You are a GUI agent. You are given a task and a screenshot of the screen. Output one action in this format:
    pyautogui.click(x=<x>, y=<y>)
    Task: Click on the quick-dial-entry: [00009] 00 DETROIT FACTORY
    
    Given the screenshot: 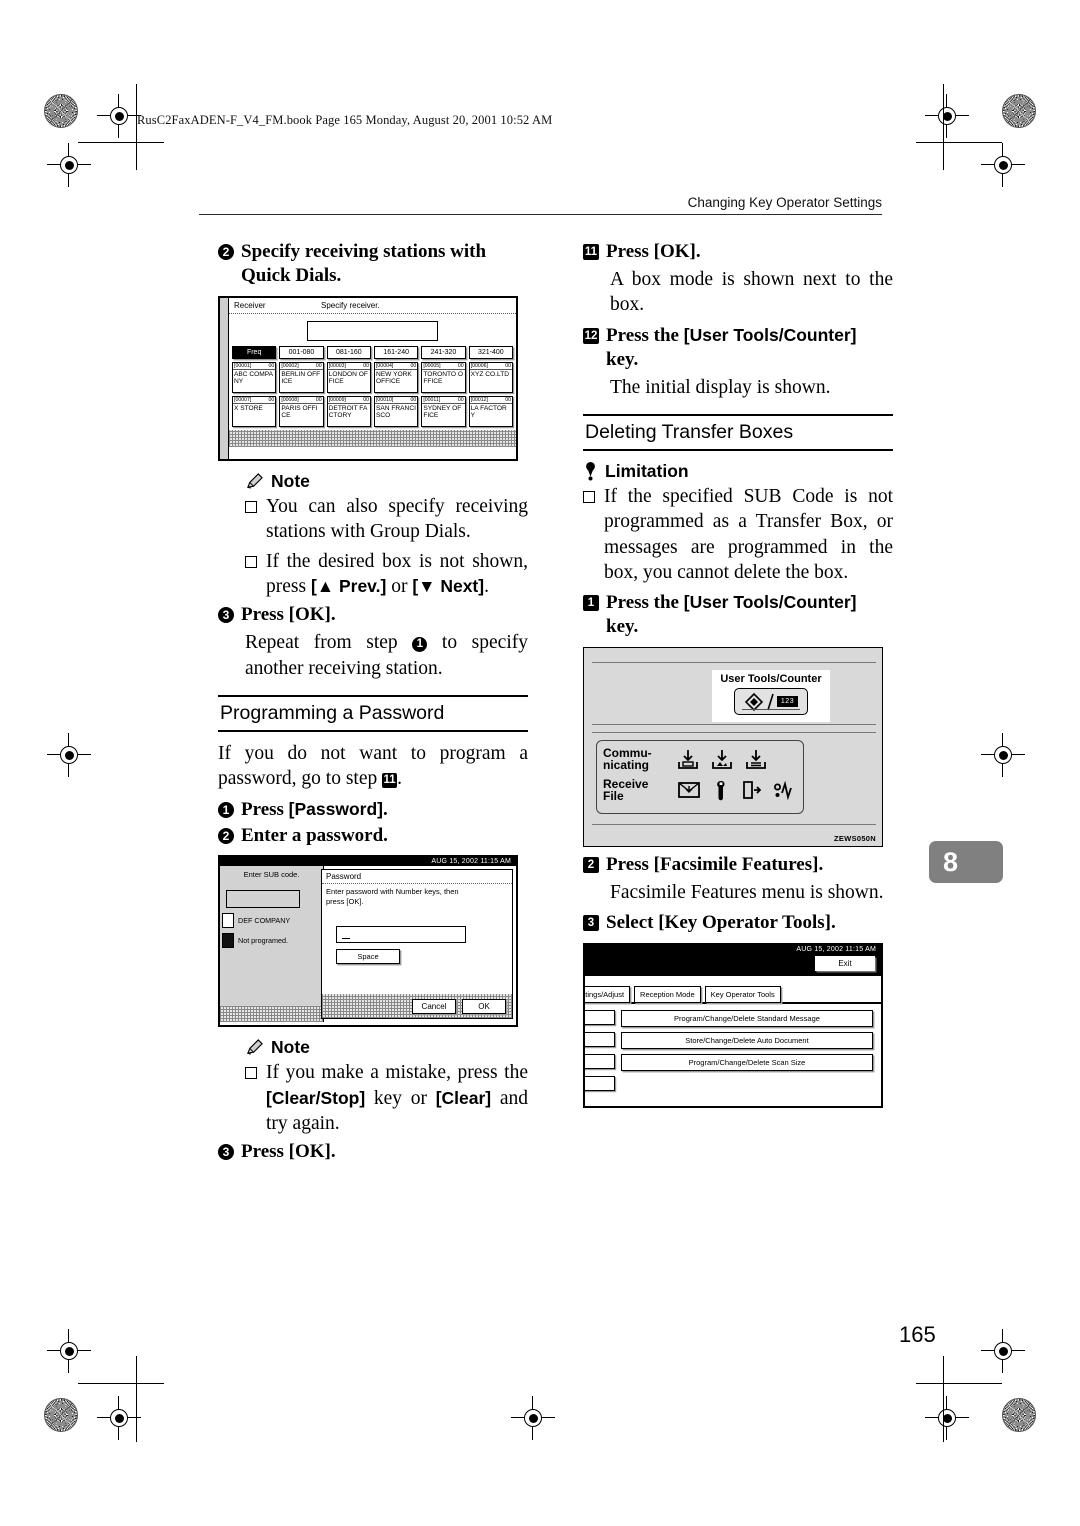 What is the action you would take?
    pyautogui.click(x=348, y=411)
    